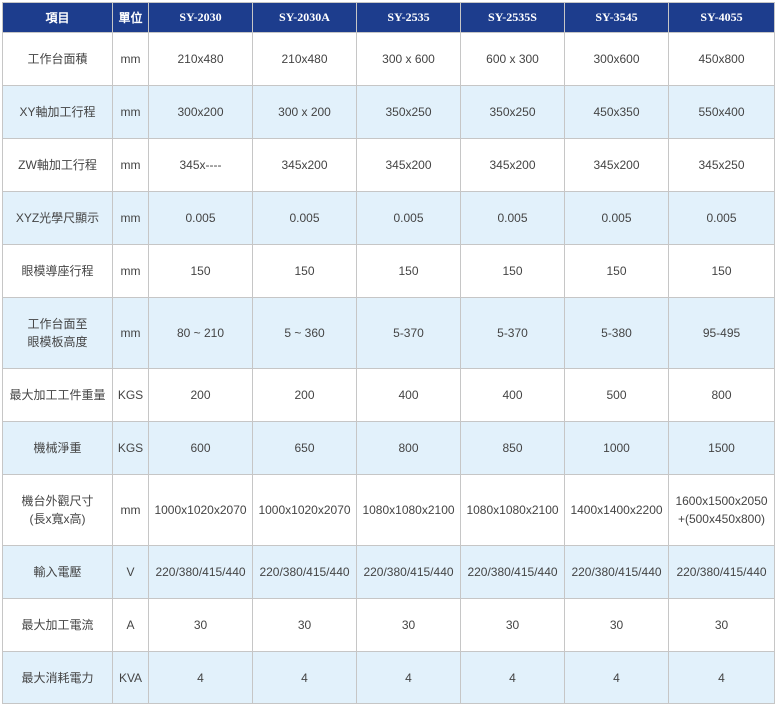  I want to click on row-label-line: 輸入電壓, so click(57, 572).